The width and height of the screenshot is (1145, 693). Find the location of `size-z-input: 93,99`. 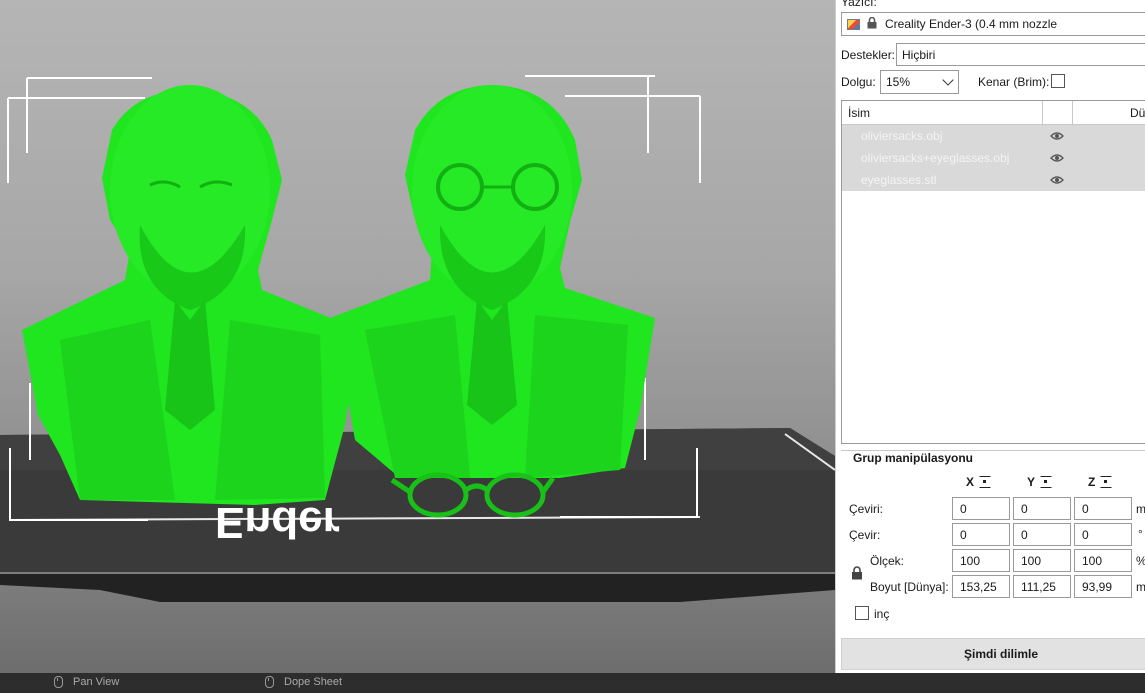

size-z-input: 93,99 is located at coordinates (1103, 586).